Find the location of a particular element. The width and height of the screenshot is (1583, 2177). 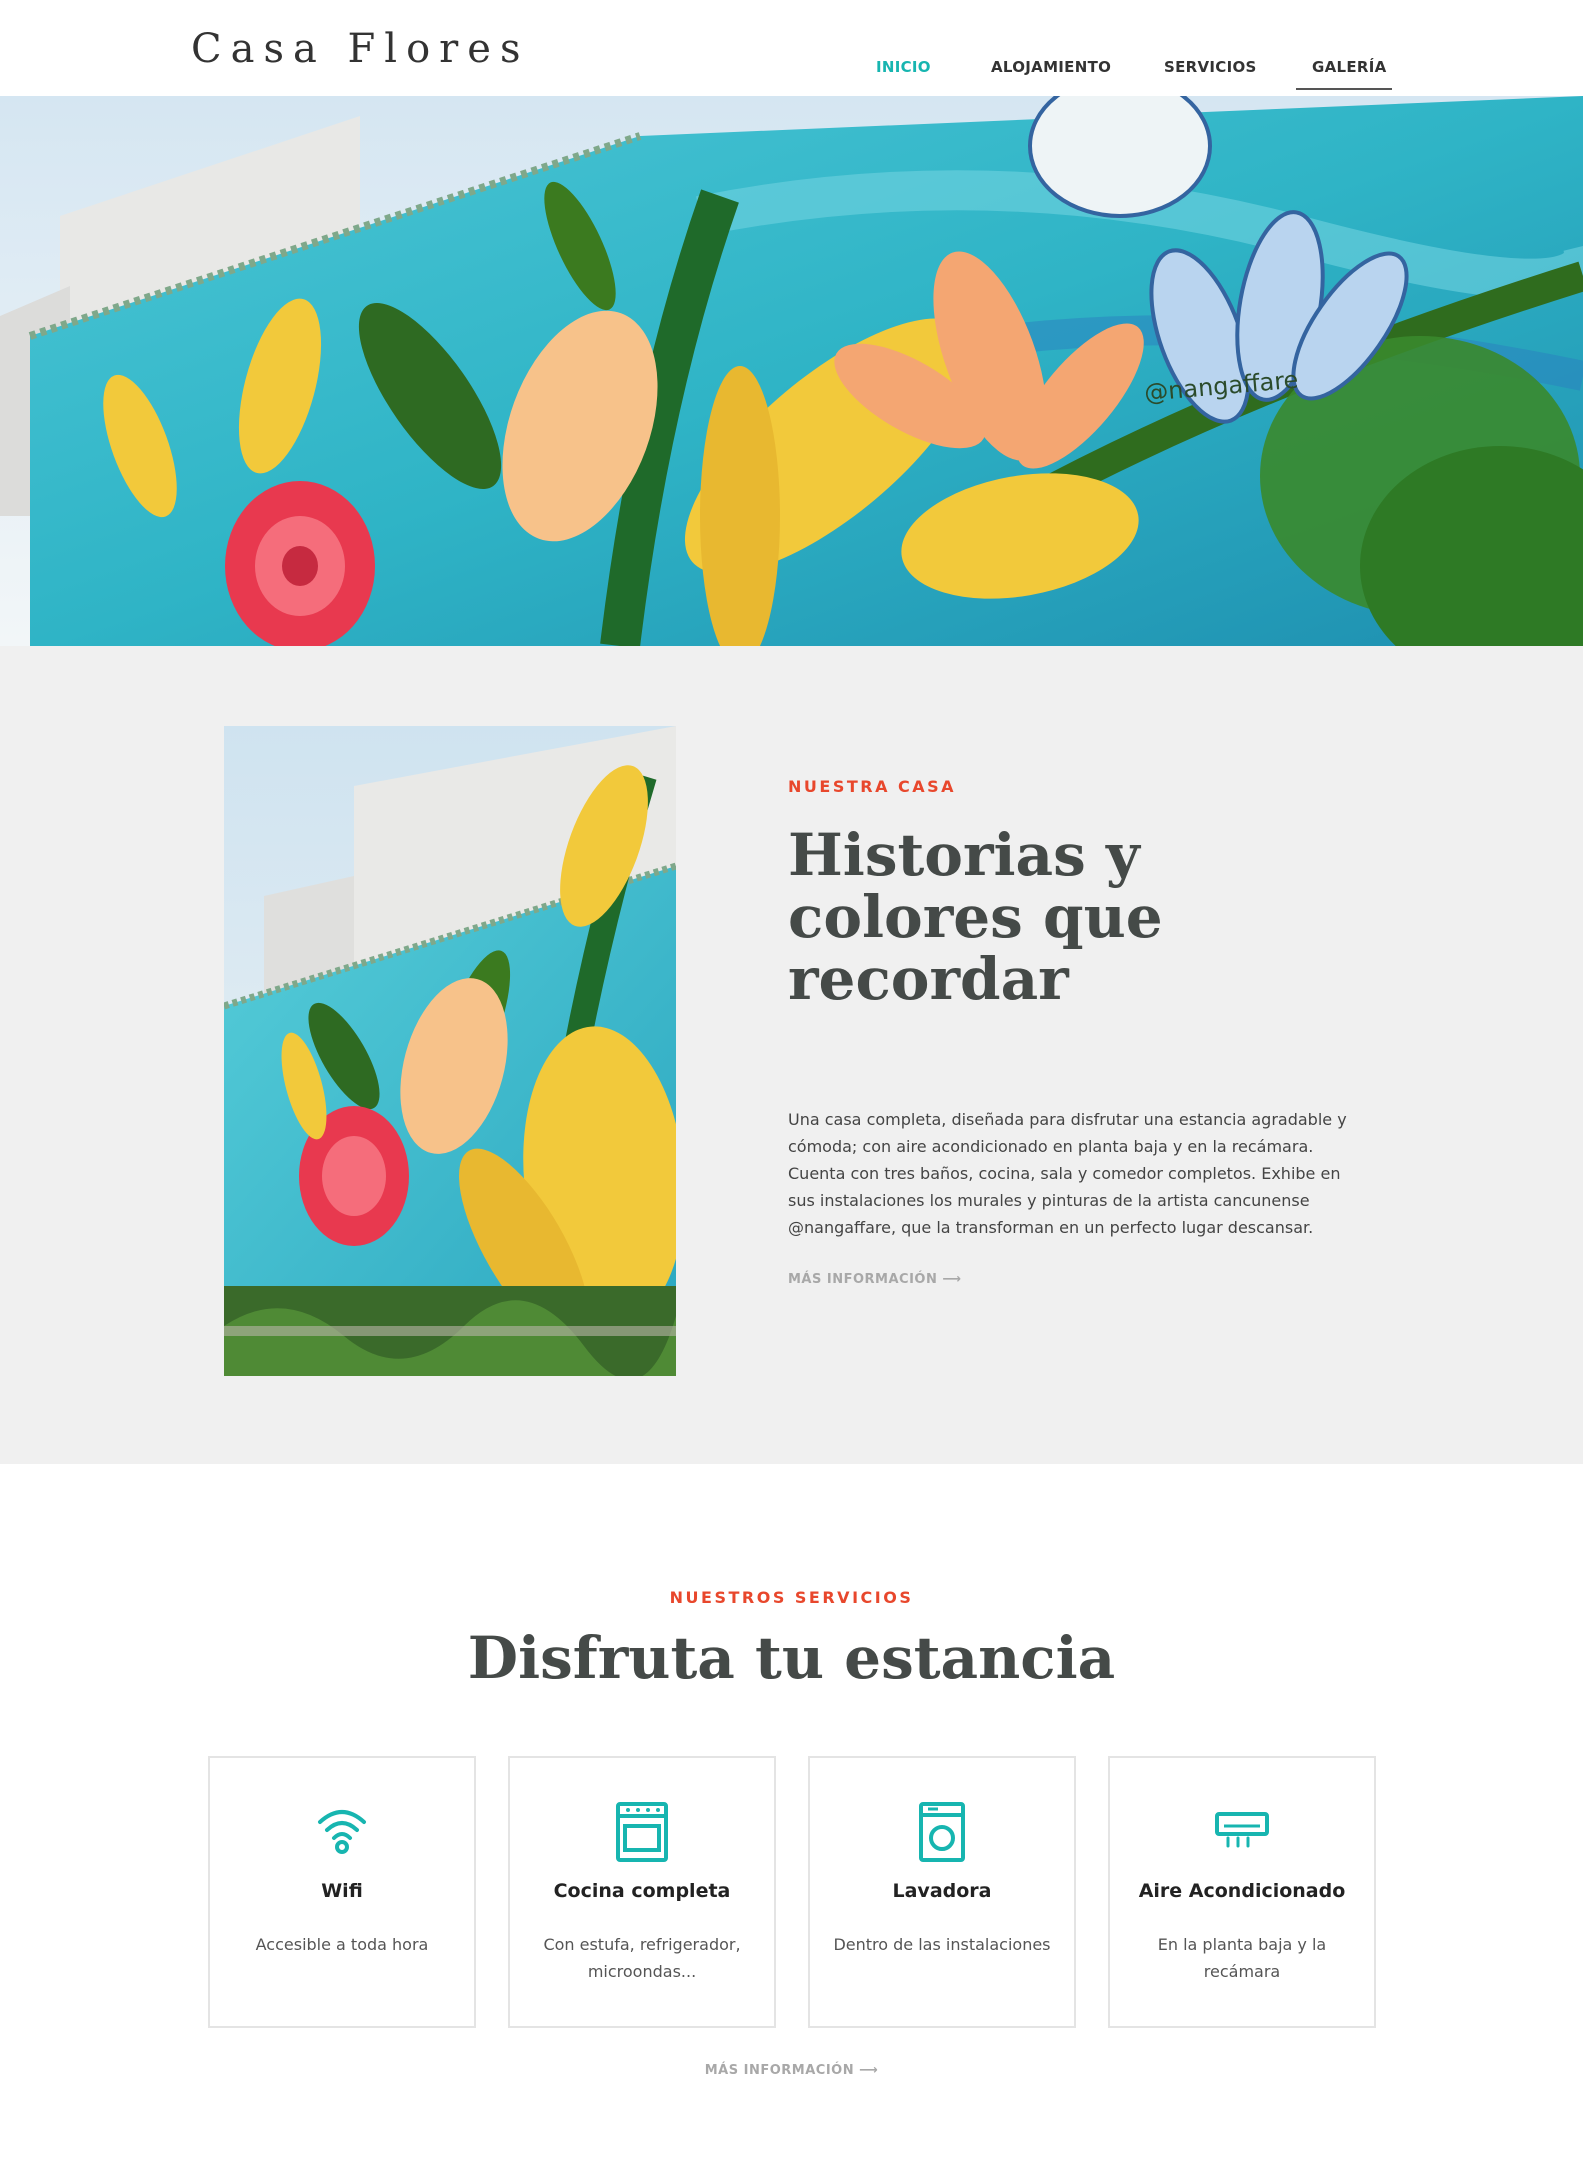

about-more-info-link: MÁS INFORMACIÓN ⟶ is located at coordinates (875, 1279).